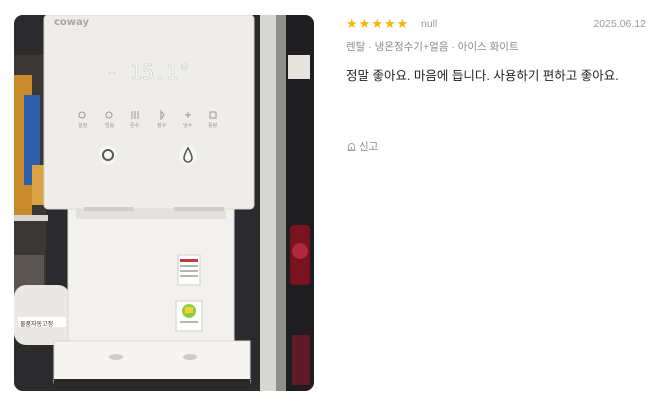 The height and width of the screenshot is (404, 660). I want to click on review-meta: ★ ★ ★ ★ ★ null 2025.06.12, so click(496, 25).